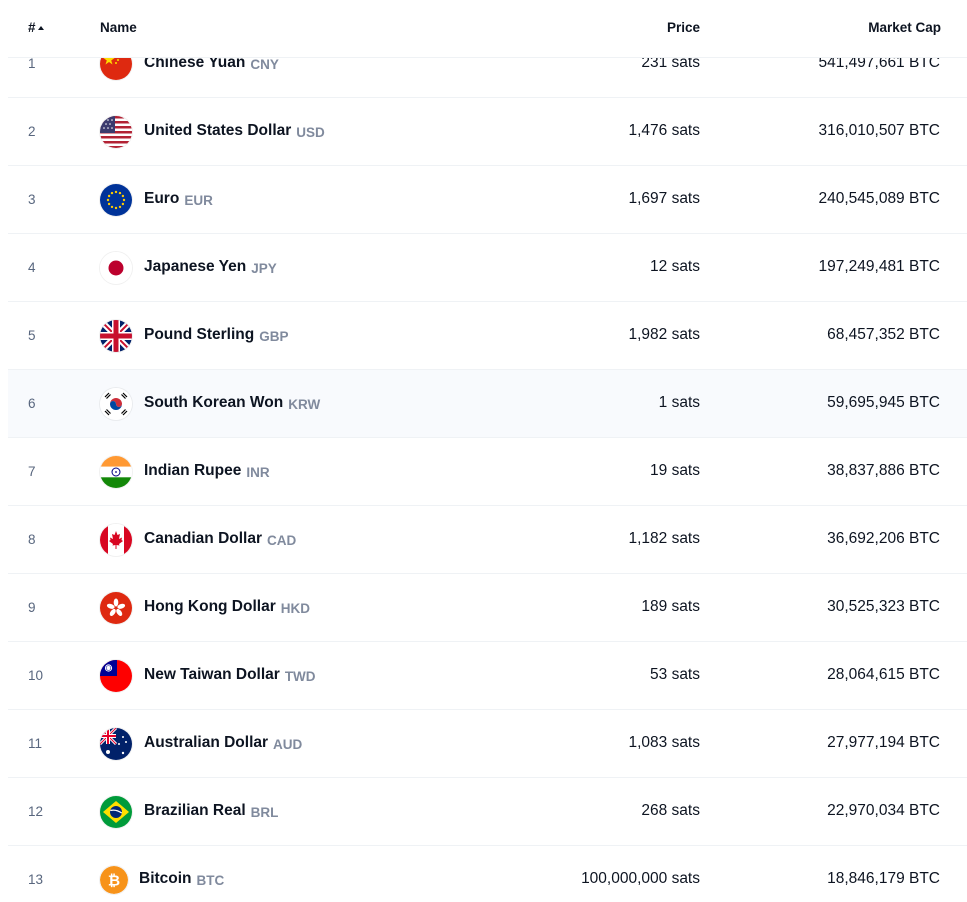 This screenshot has height=902, width=967. What do you see at coordinates (264, 64) in the screenshot?
I see `currency-symbol: CNY` at bounding box center [264, 64].